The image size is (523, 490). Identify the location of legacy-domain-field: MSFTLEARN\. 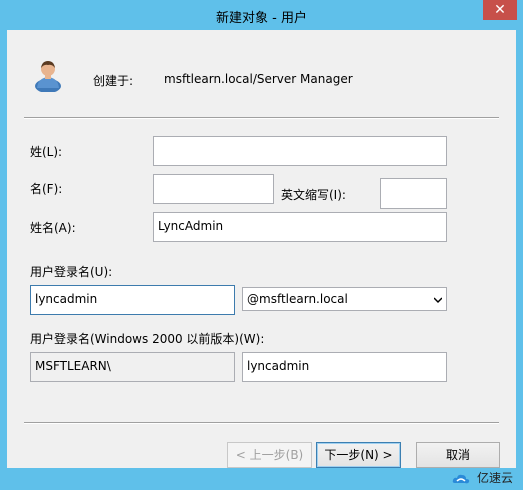
(132, 367).